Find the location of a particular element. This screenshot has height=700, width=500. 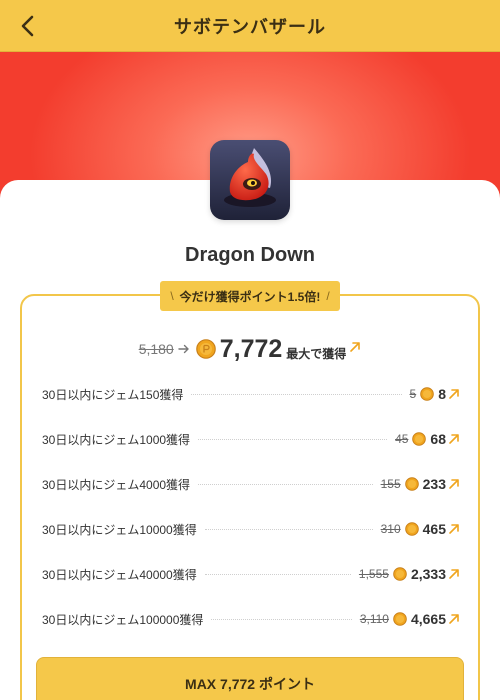

task-row: 30日以内にジェム40000獲得 1,555 2,333 is located at coordinates (251, 574).